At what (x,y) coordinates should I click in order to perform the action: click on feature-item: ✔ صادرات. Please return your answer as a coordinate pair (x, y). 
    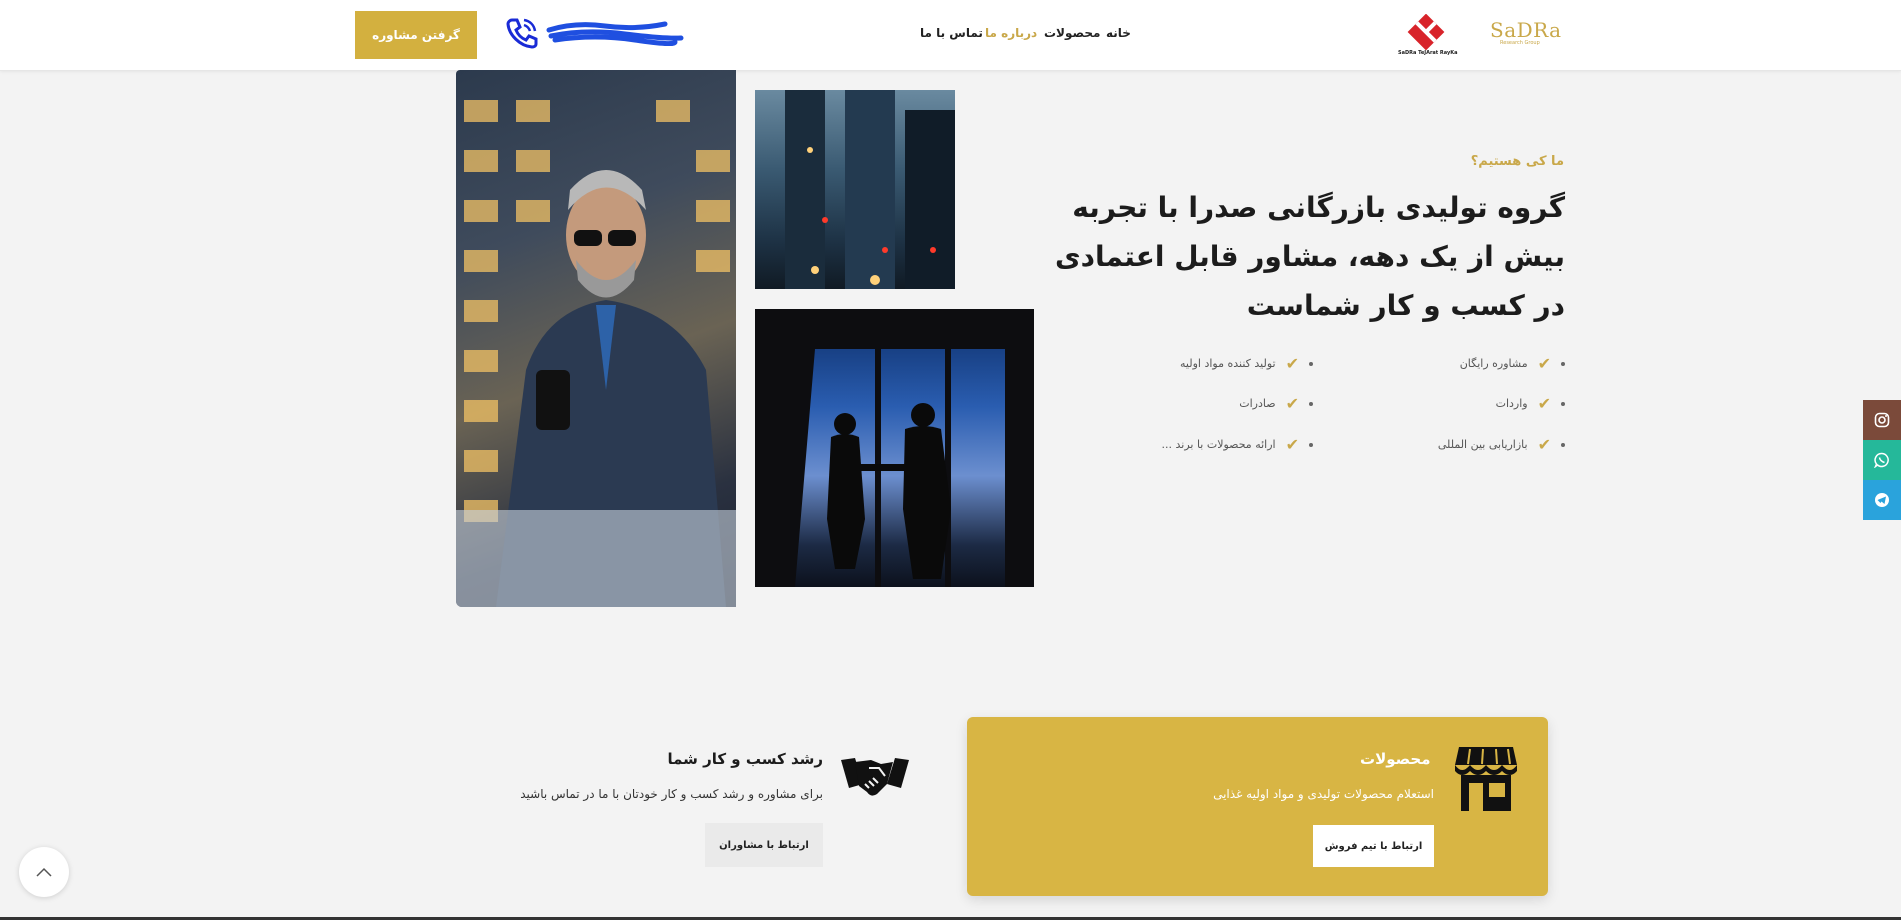
    Looking at the image, I should click on (1276, 403).